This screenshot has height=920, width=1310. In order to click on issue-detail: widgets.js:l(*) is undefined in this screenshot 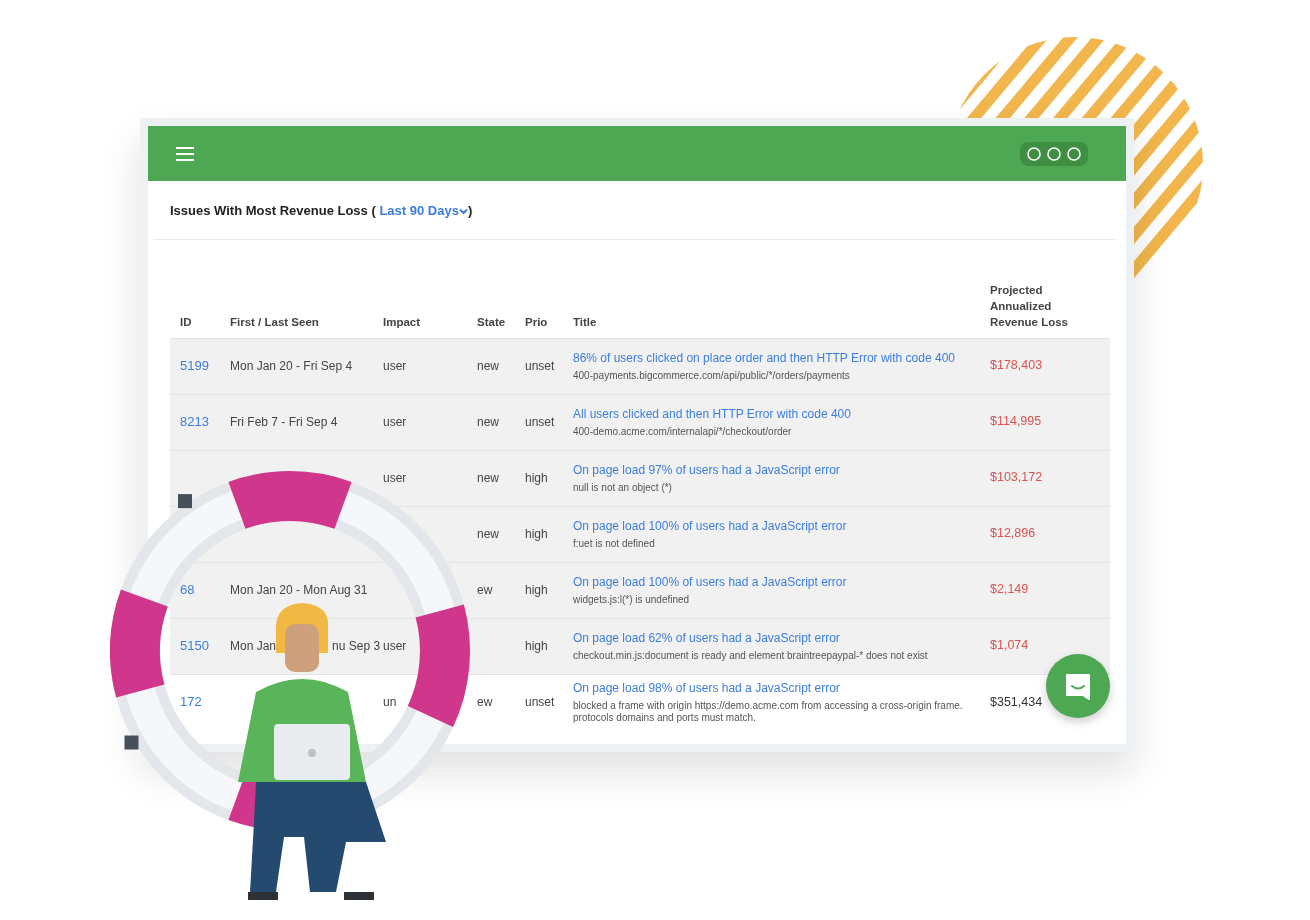, I will do `click(632, 600)`.